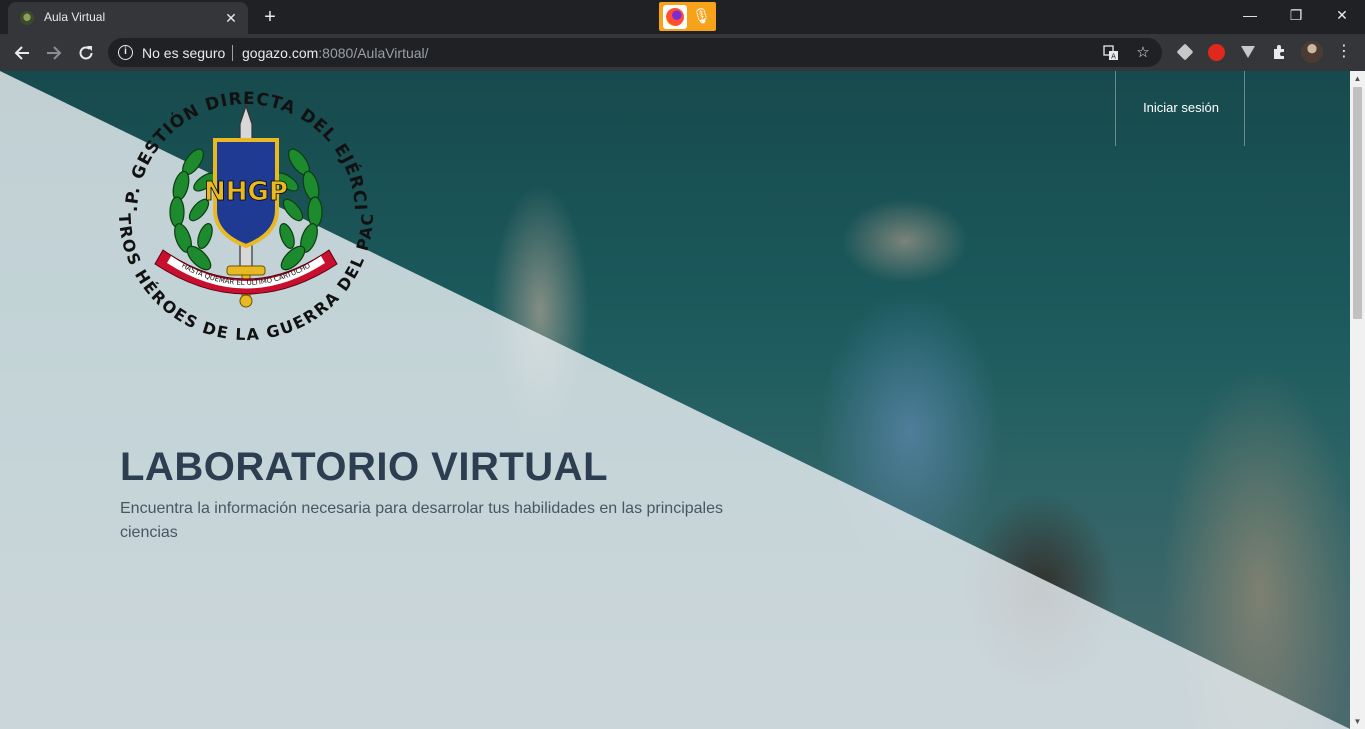 This screenshot has width=1365, height=729. I want to click on cube-extension-icon, so click(1185, 52).